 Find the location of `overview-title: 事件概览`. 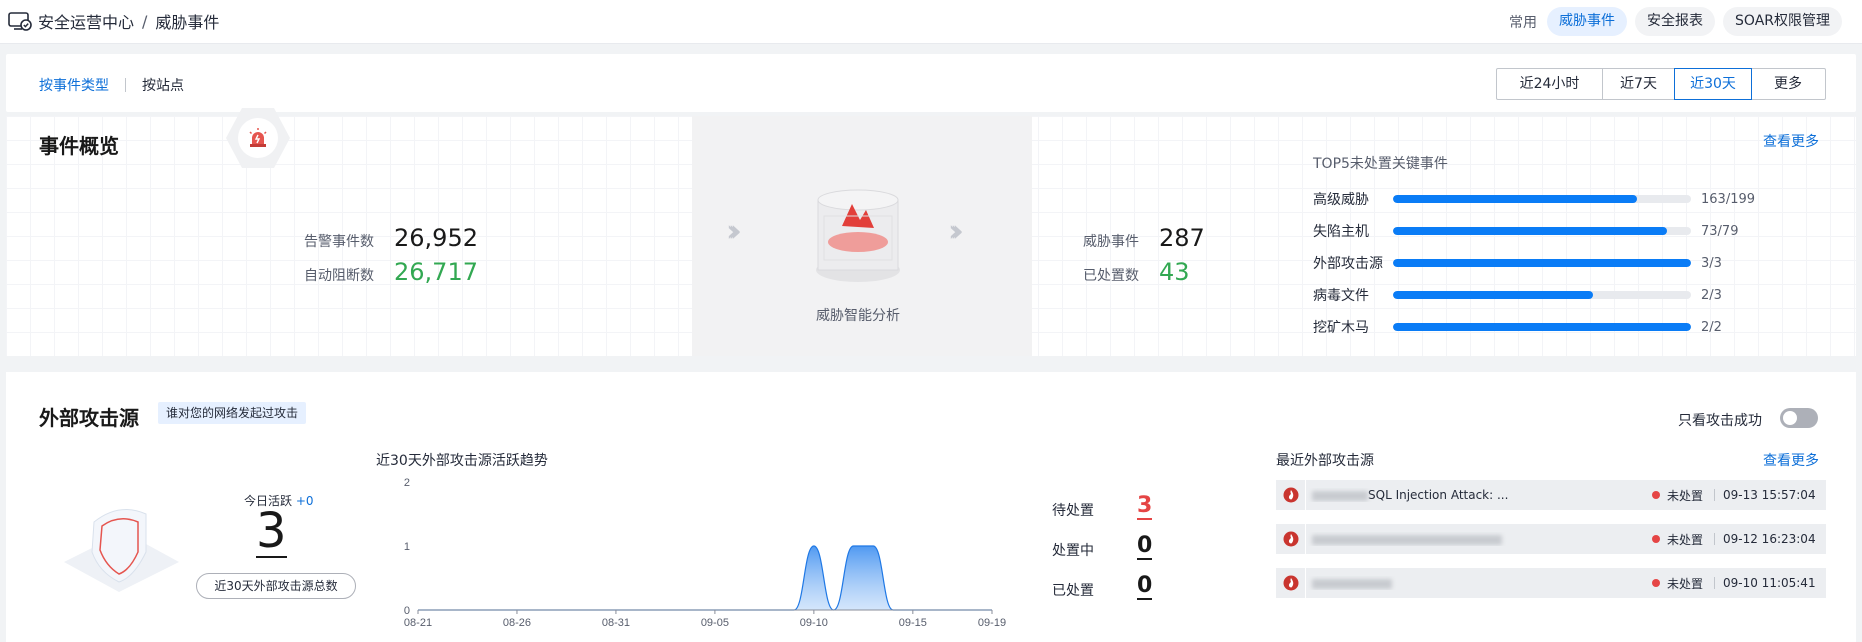

overview-title: 事件概览 is located at coordinates (79, 146).